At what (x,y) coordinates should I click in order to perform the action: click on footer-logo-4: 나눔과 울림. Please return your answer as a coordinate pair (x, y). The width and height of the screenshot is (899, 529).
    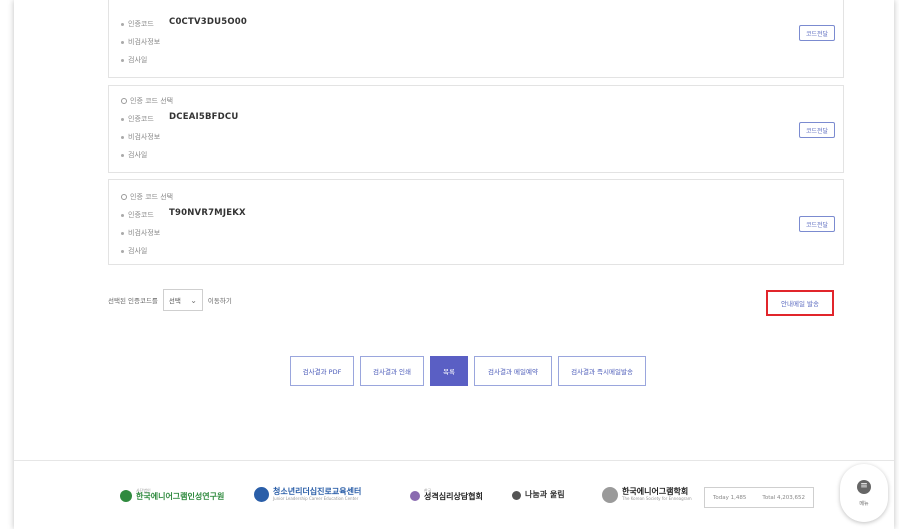
    Looking at the image, I should click on (538, 495).